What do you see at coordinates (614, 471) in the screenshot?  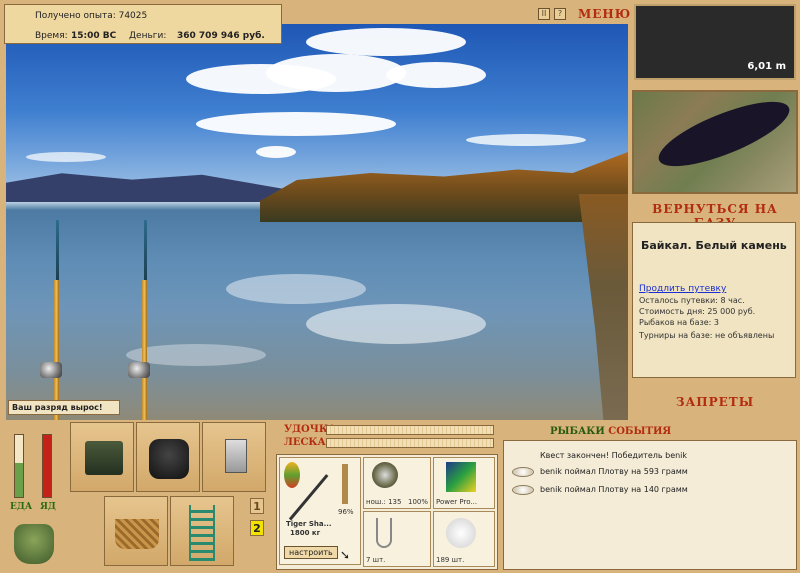 I see `log-line: benik поймал Плотву на 593 грамм` at bounding box center [614, 471].